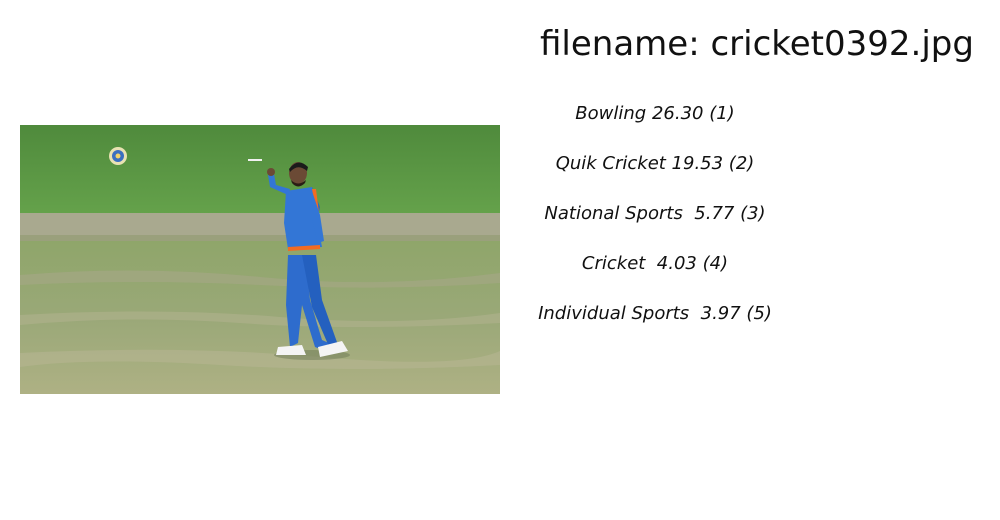  What do you see at coordinates (655, 263) in the screenshot?
I see `prediction-item-4: Cricket 4.03 (4)` at bounding box center [655, 263].